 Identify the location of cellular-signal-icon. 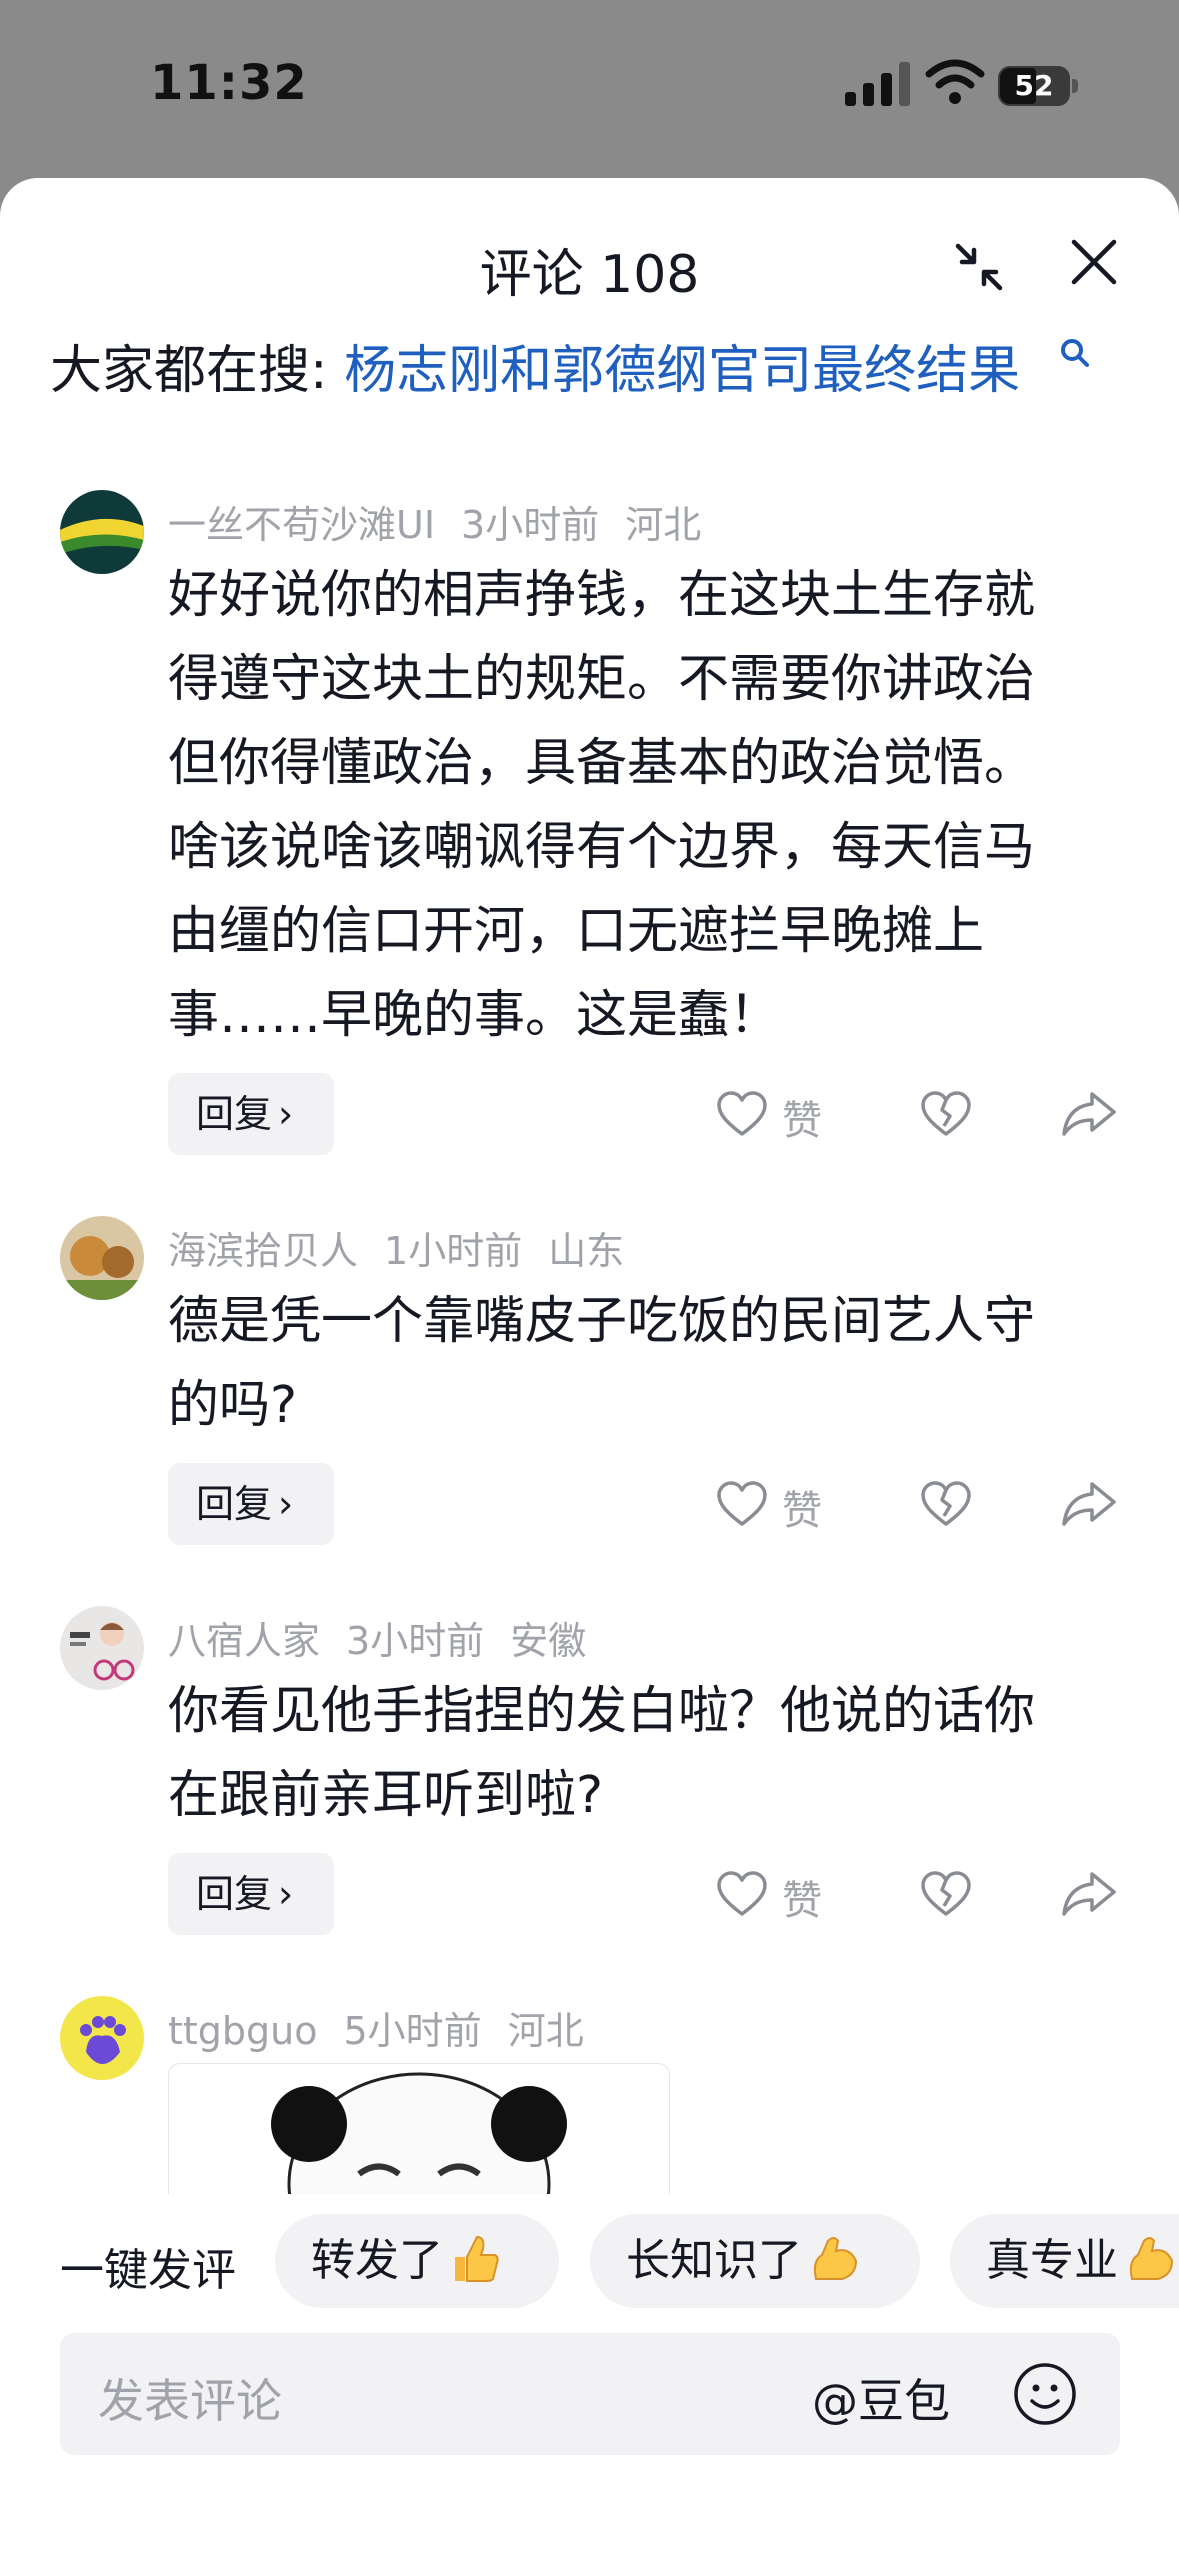
(877, 84).